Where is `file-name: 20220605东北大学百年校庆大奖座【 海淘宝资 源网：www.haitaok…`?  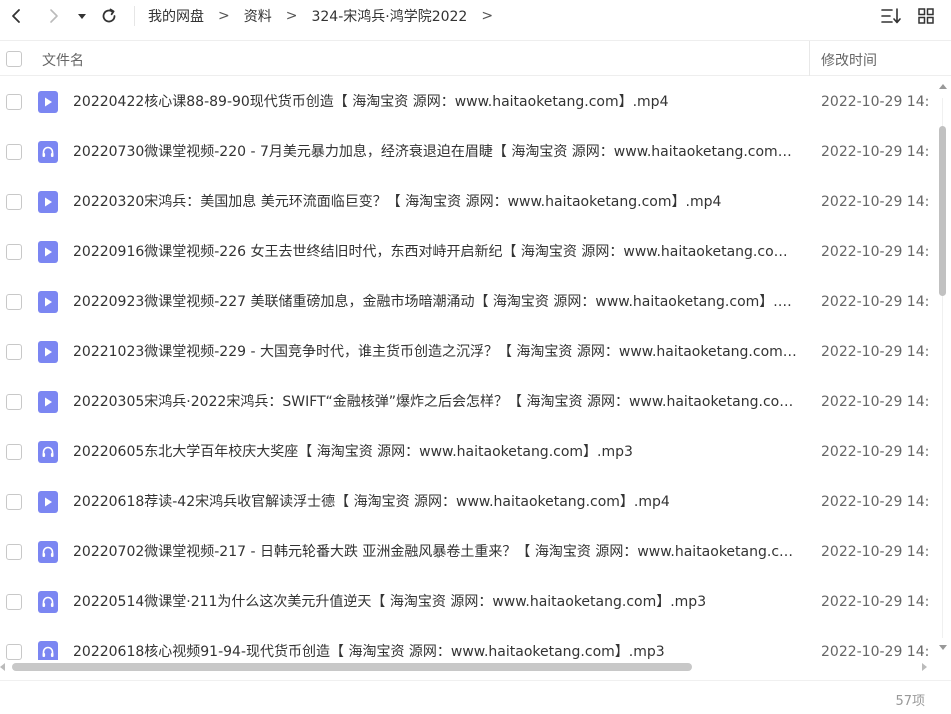
file-name: 20220605东北大学百年校庆大奖座【 海淘宝资 源网：www.haitaok… is located at coordinates (436, 452).